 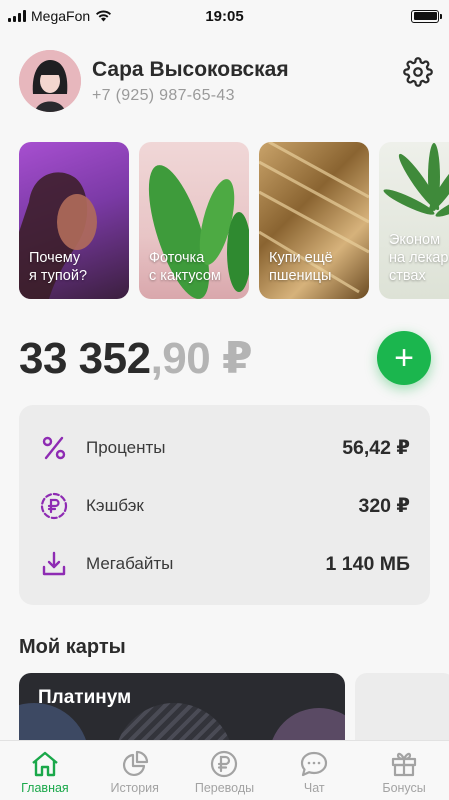 I want to click on tab-label: Бонусы, so click(x=404, y=788).